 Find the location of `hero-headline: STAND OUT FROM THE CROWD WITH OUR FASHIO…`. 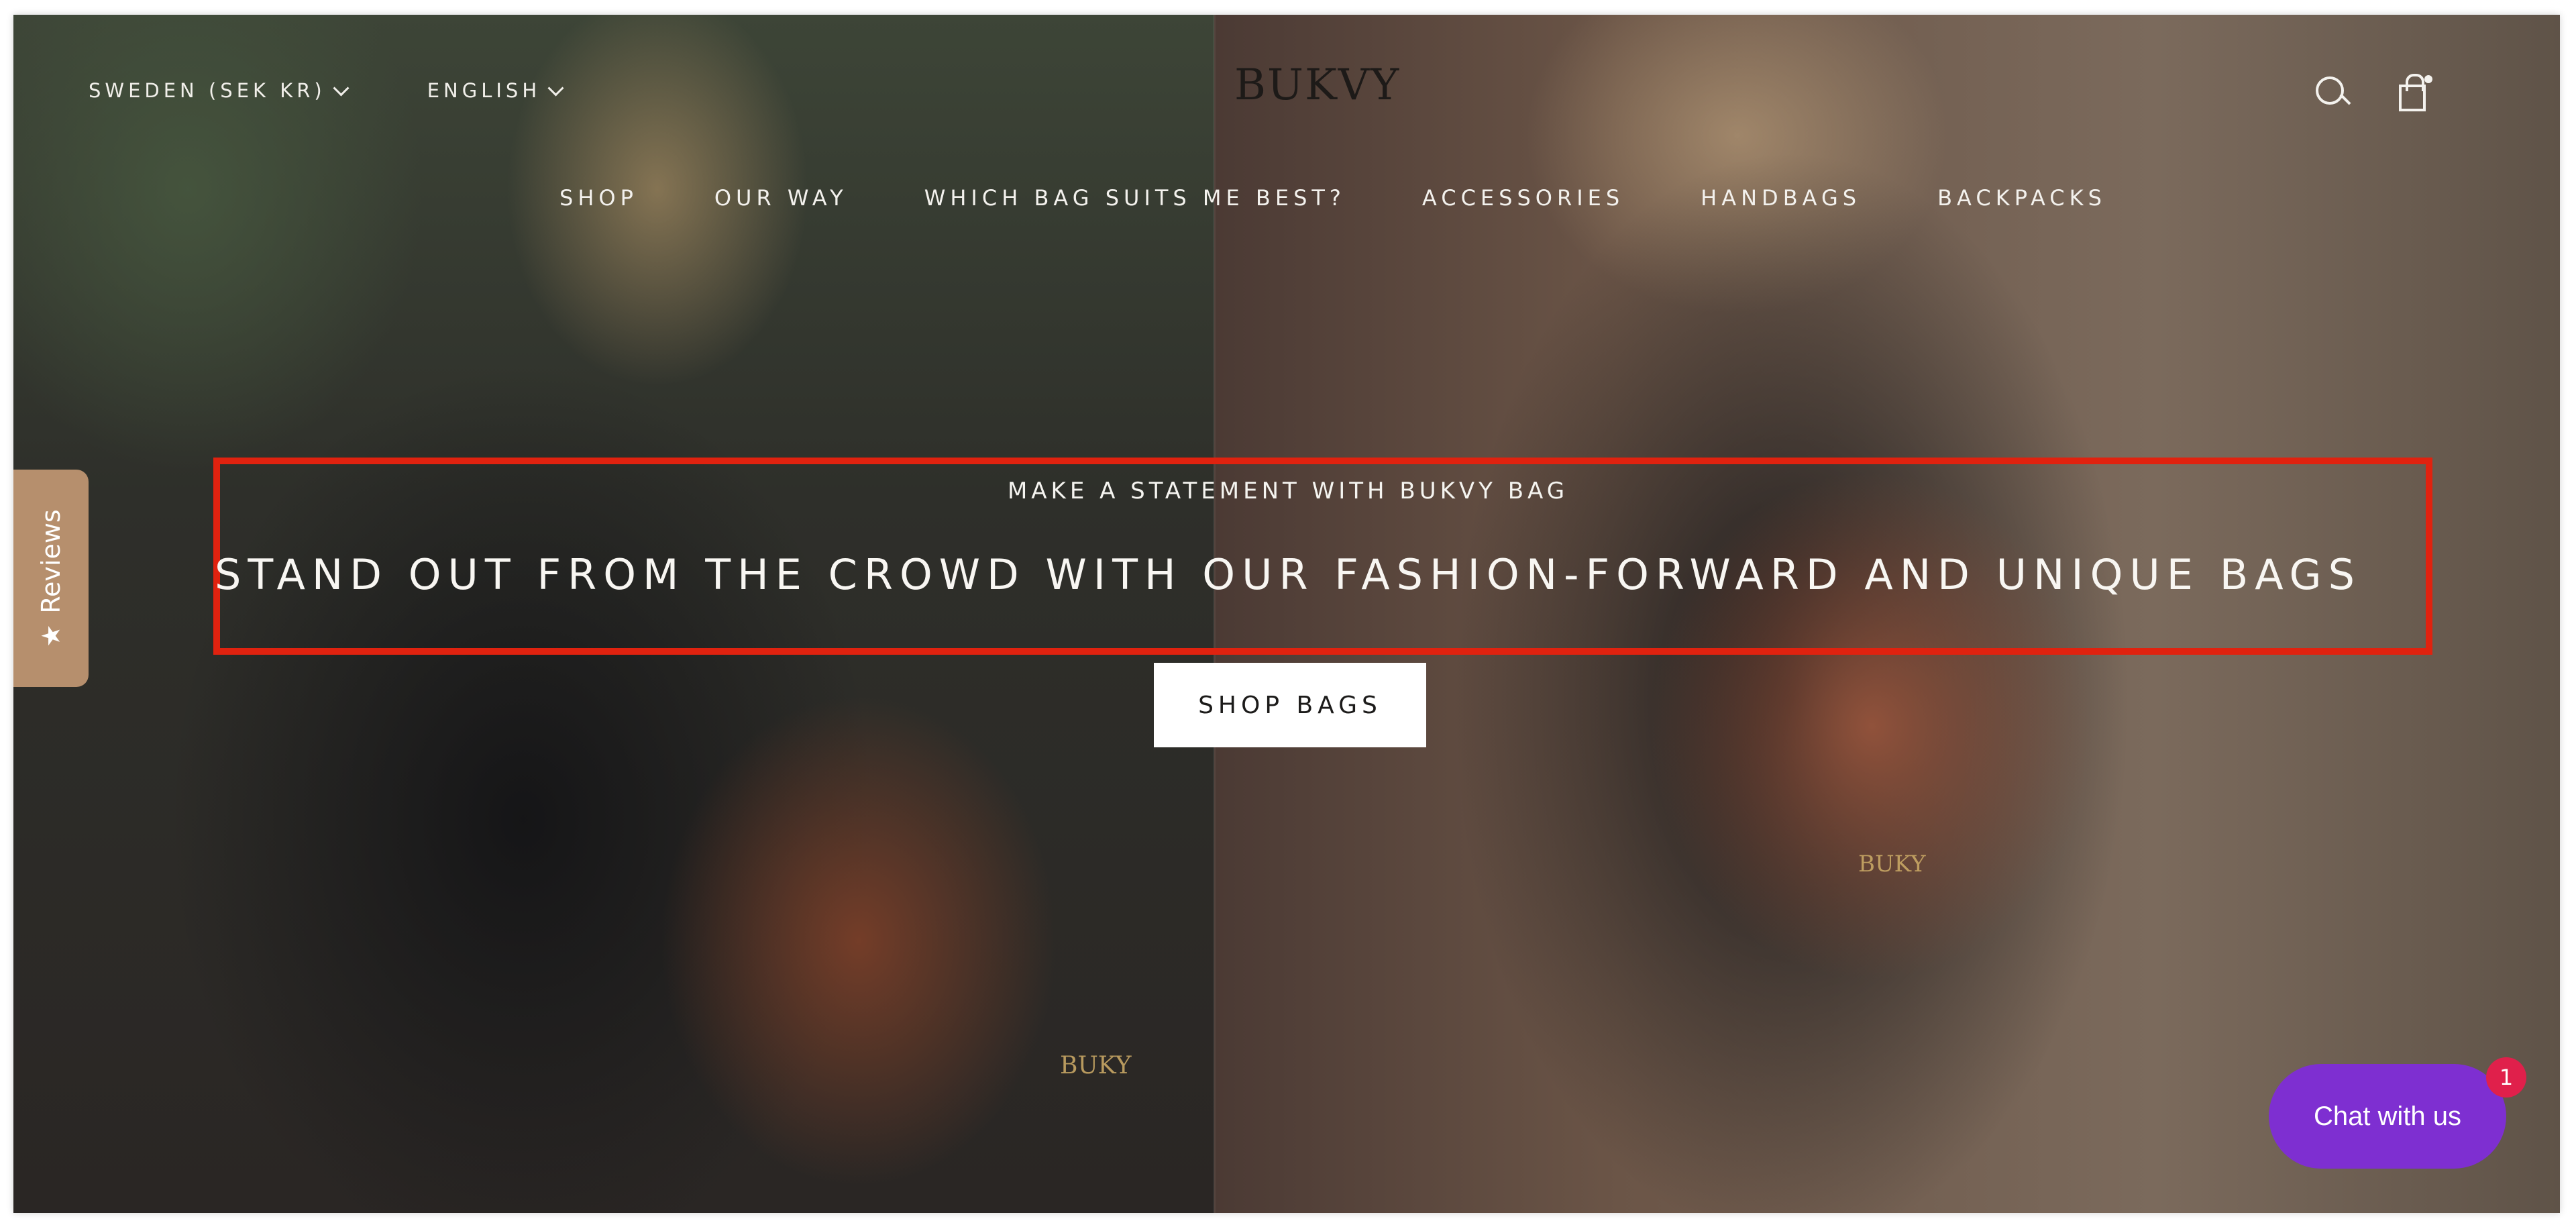

hero-headline: STAND OUT FROM THE CROWD WITH OUR FASHIO… is located at coordinates (1288, 575).